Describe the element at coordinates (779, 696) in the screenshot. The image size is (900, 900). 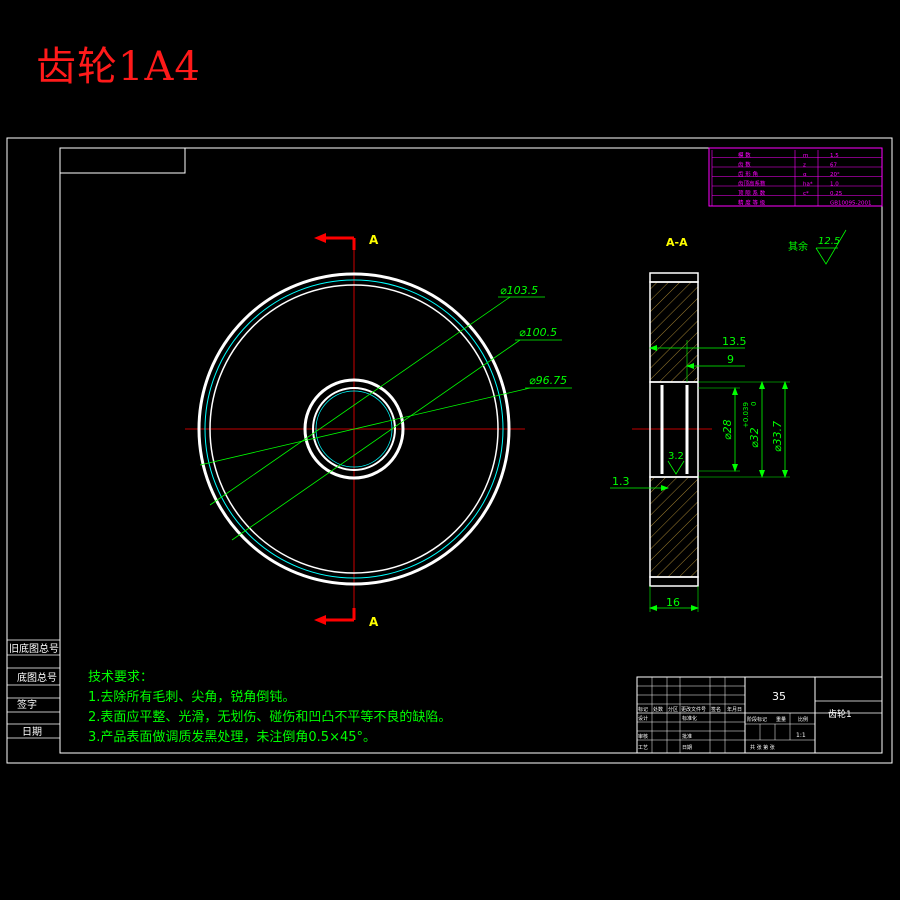
I see `material: 35` at that location.